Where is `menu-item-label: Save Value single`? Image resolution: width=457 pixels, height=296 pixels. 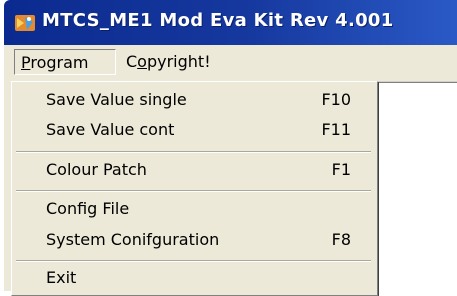 menu-item-label: Save Value single is located at coordinates (116, 99).